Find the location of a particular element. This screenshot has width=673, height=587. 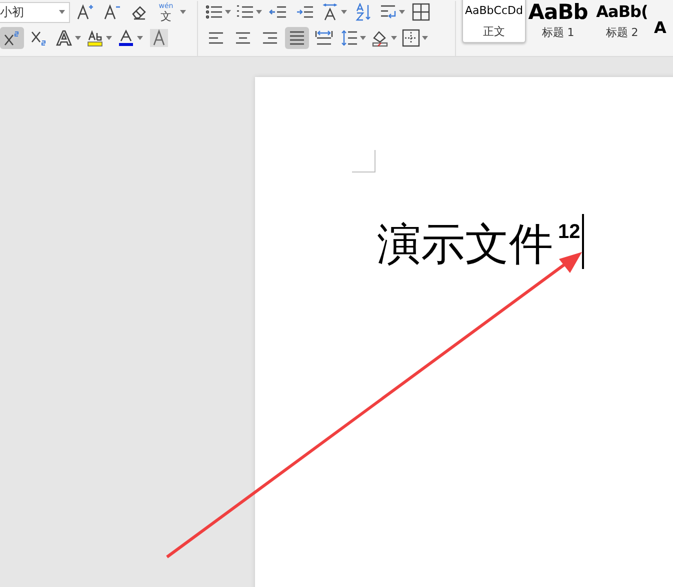

borders-button is located at coordinates (414, 38).